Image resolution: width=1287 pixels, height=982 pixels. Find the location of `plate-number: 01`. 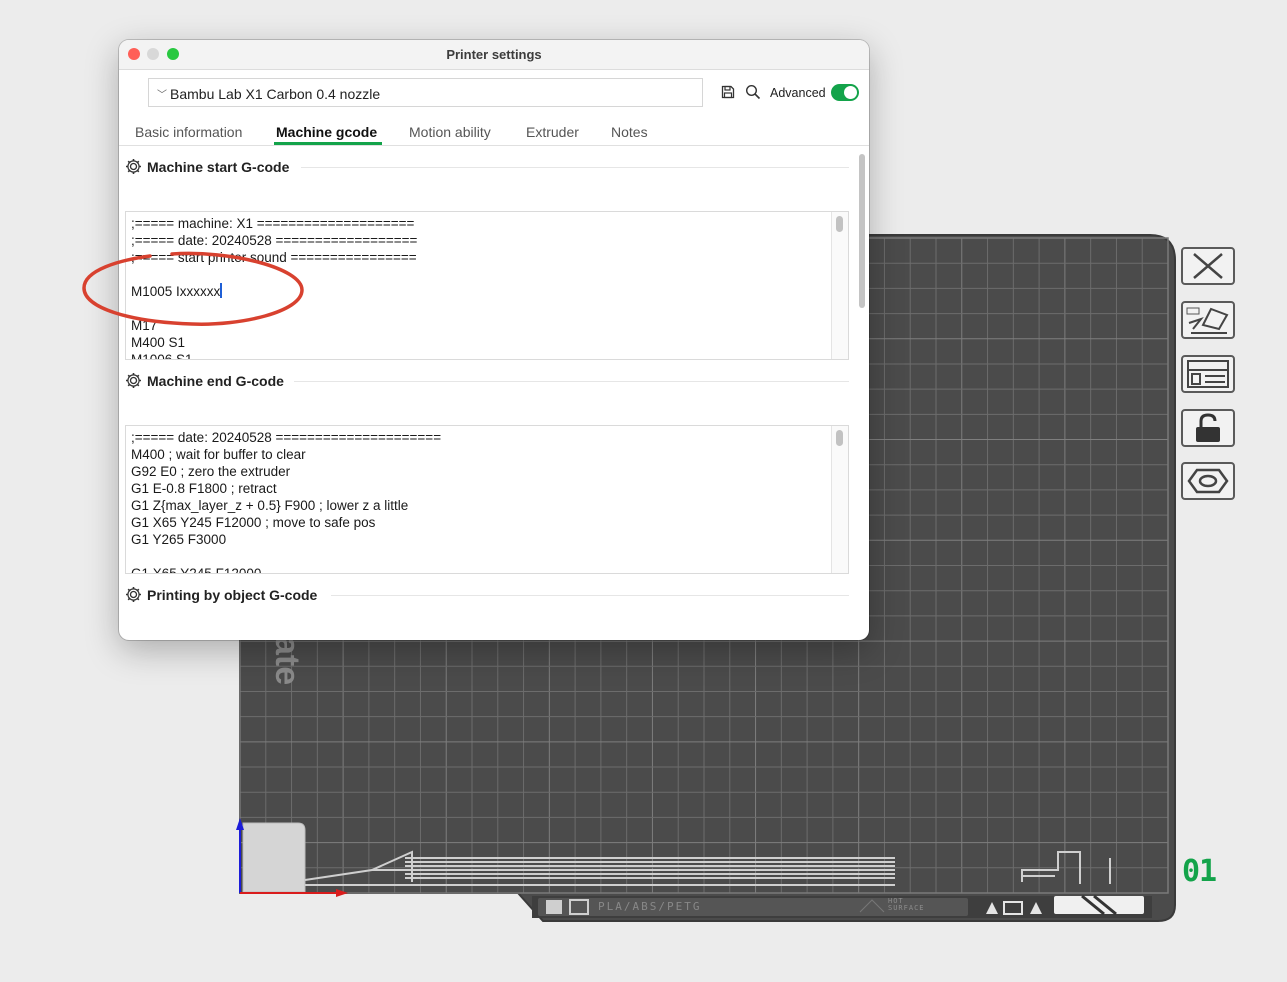

plate-number: 01 is located at coordinates (1199, 871).